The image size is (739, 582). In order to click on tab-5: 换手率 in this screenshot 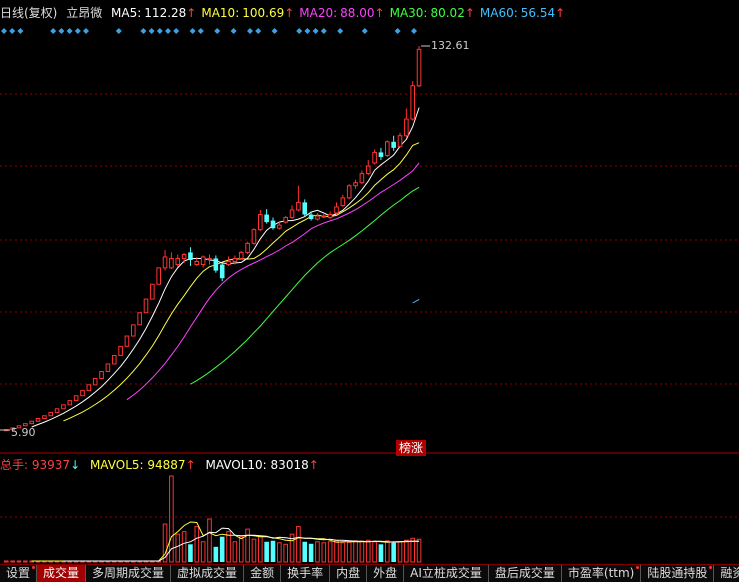, I will do `click(306, 573)`.